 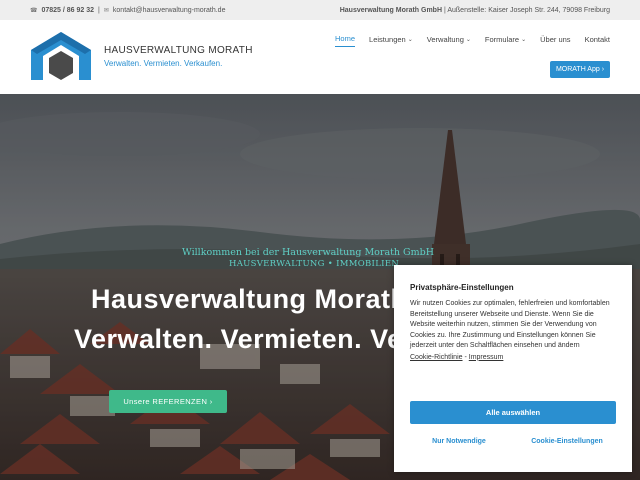 What do you see at coordinates (459, 441) in the screenshot?
I see `only-necessary-button: Nur Notwendige` at bounding box center [459, 441].